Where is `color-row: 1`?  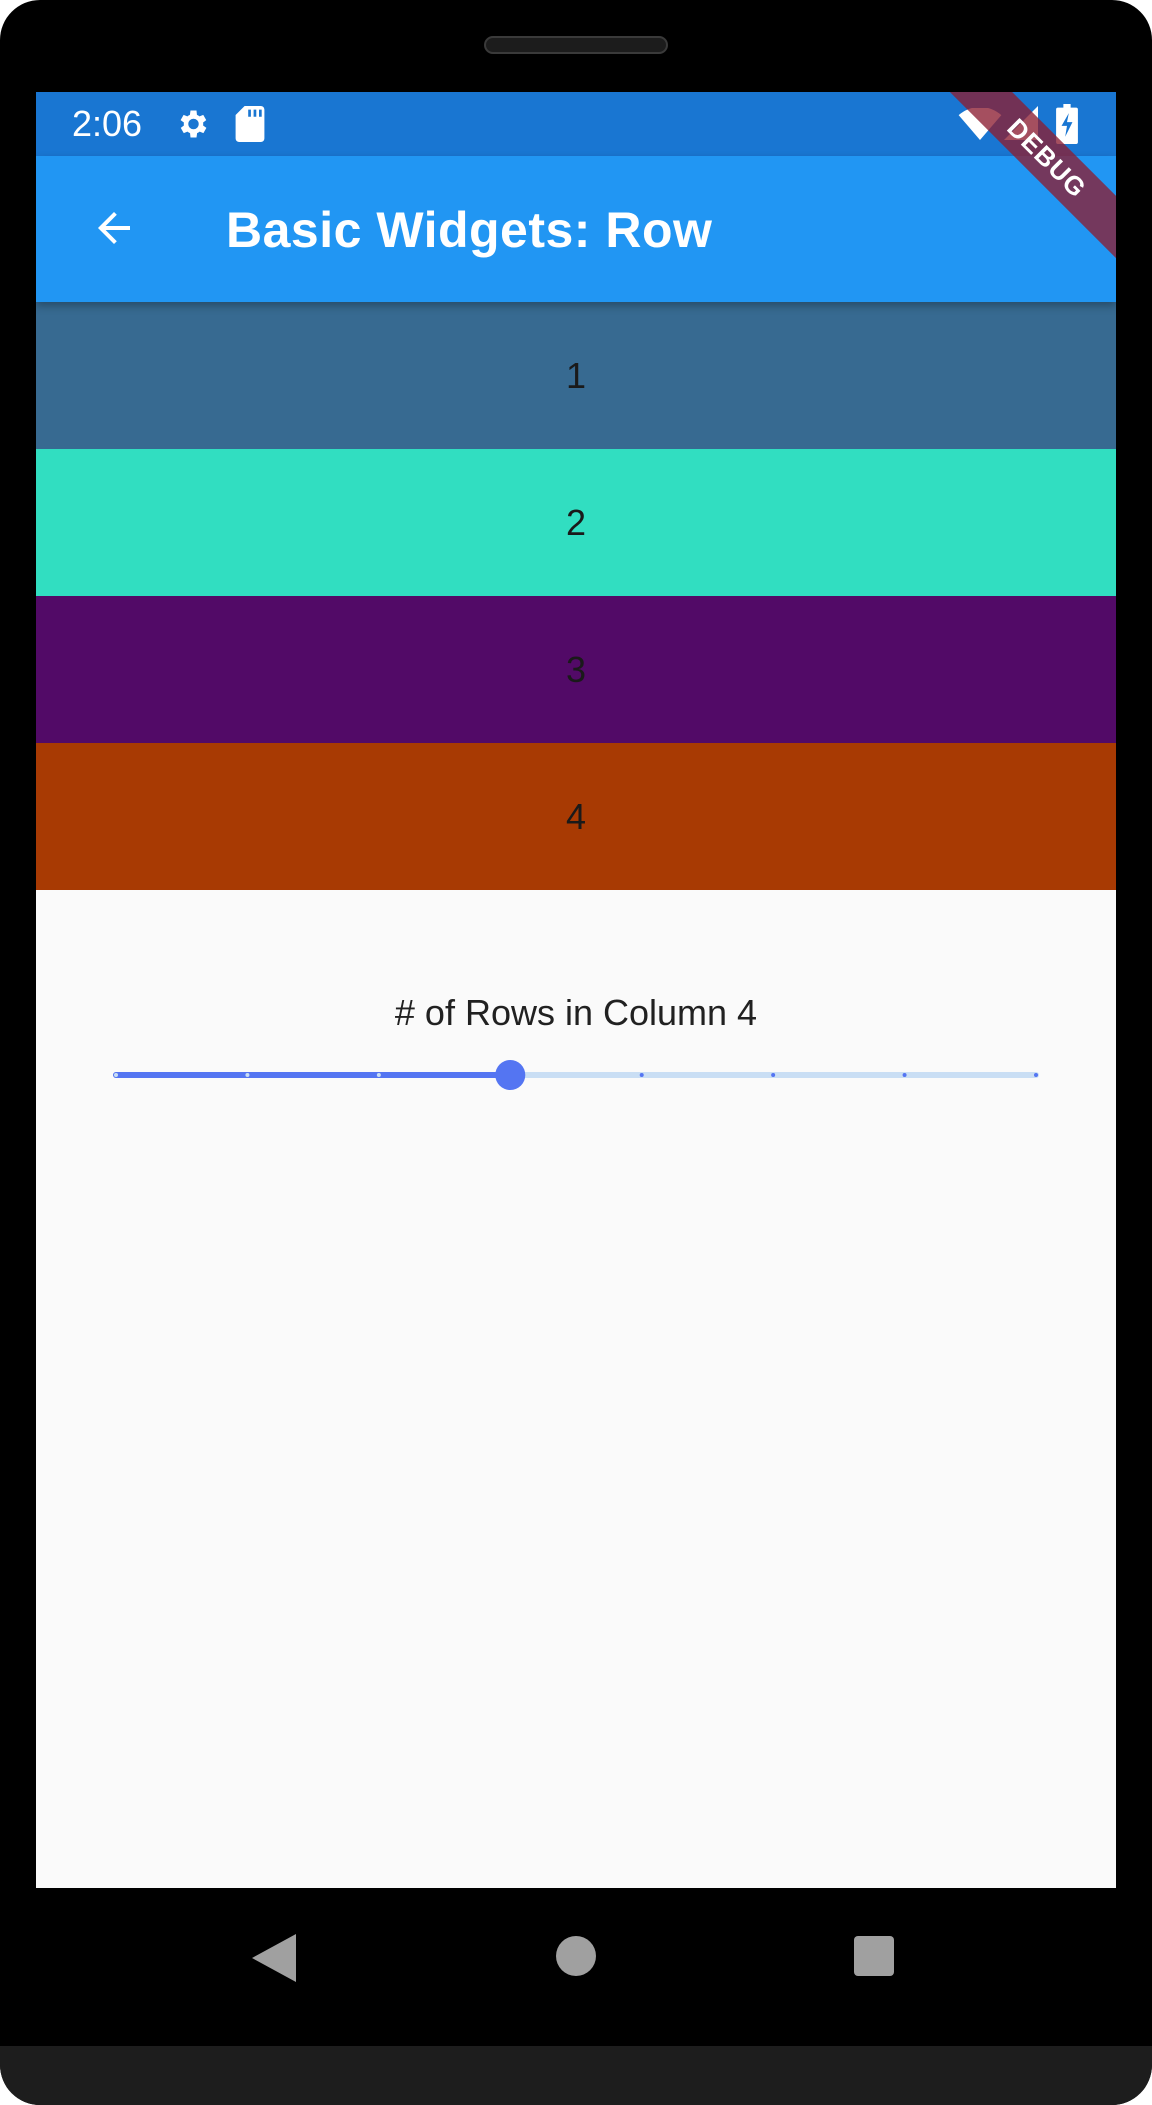 color-row: 1 is located at coordinates (576, 375).